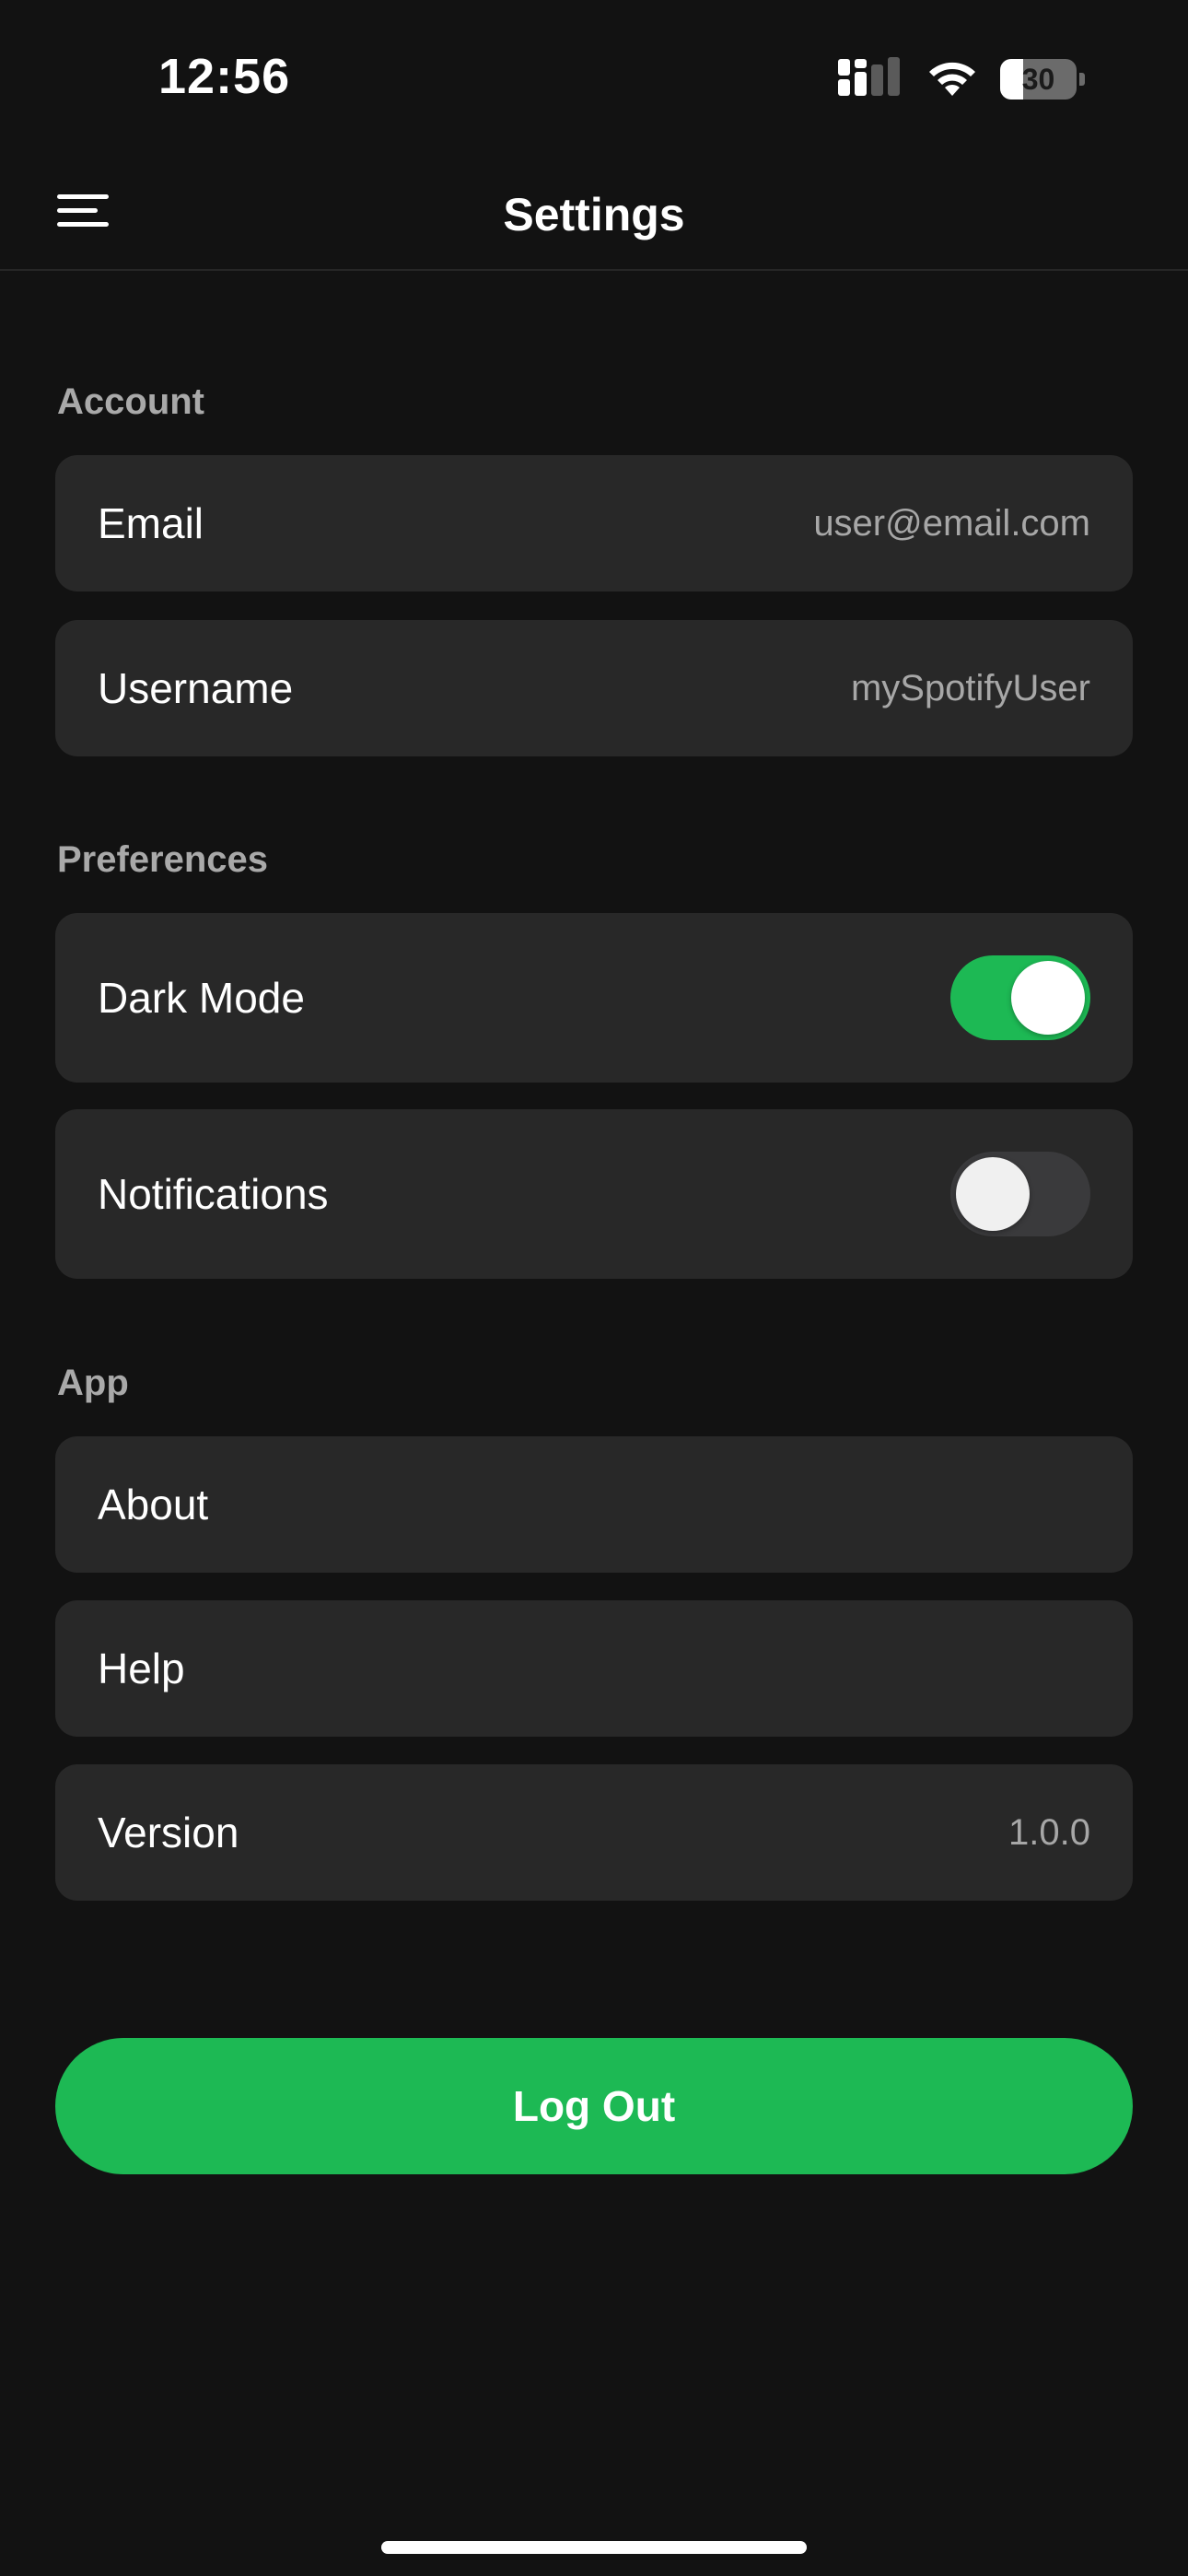 The height and width of the screenshot is (2576, 1188). I want to click on nav-bar: Settings, so click(594, 214).